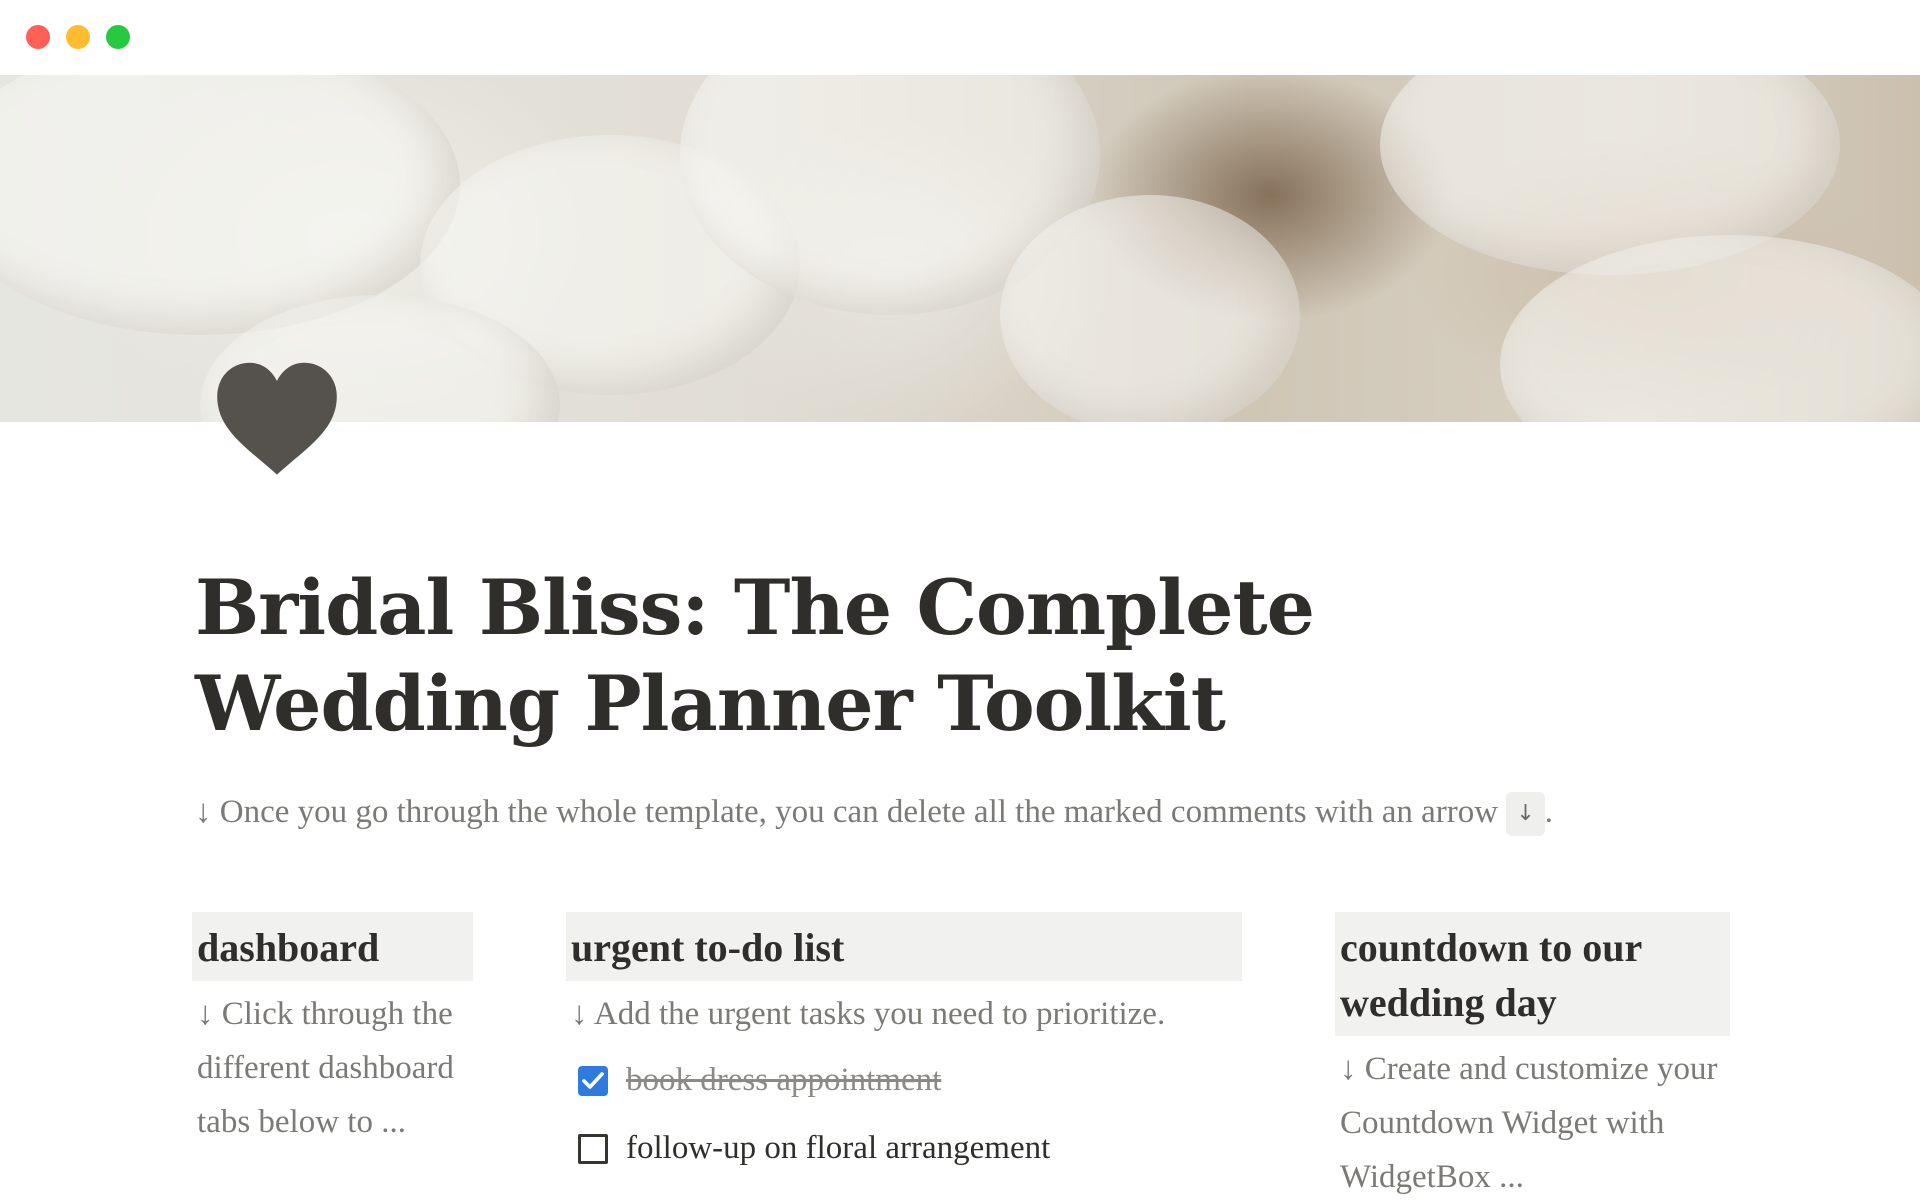  I want to click on heart-icon, so click(277, 420).